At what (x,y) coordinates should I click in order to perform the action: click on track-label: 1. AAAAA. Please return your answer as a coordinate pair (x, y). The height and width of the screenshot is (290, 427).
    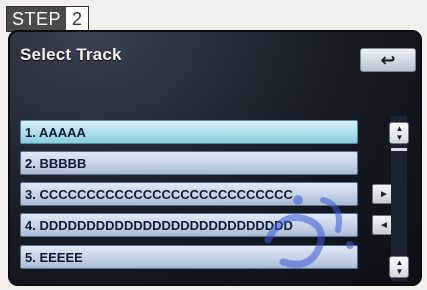
    Looking at the image, I should click on (55, 132).